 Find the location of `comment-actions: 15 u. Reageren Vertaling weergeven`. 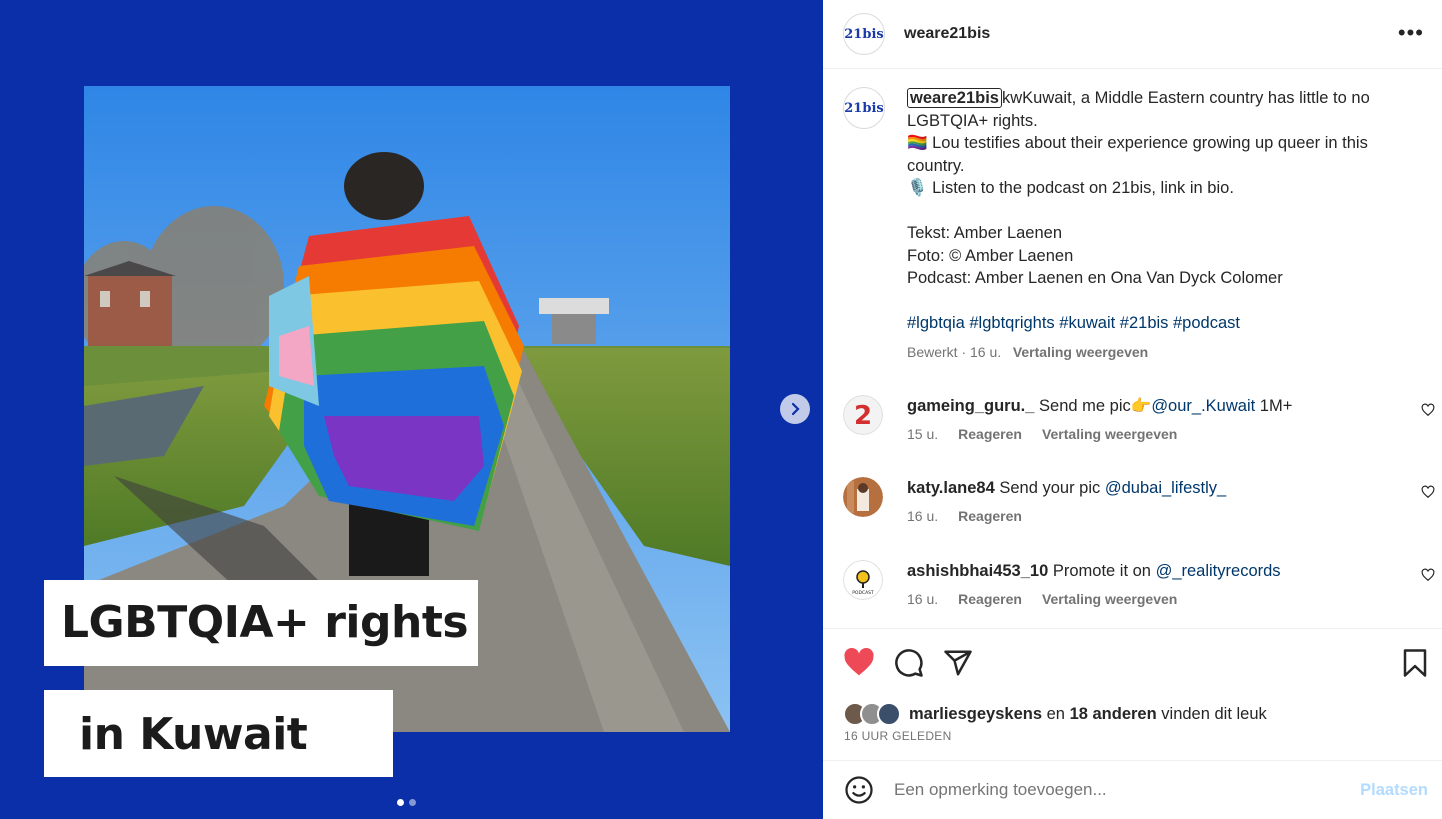

comment-actions: 15 u. Reageren Vertaling weergeven is located at coordinates (1042, 434).